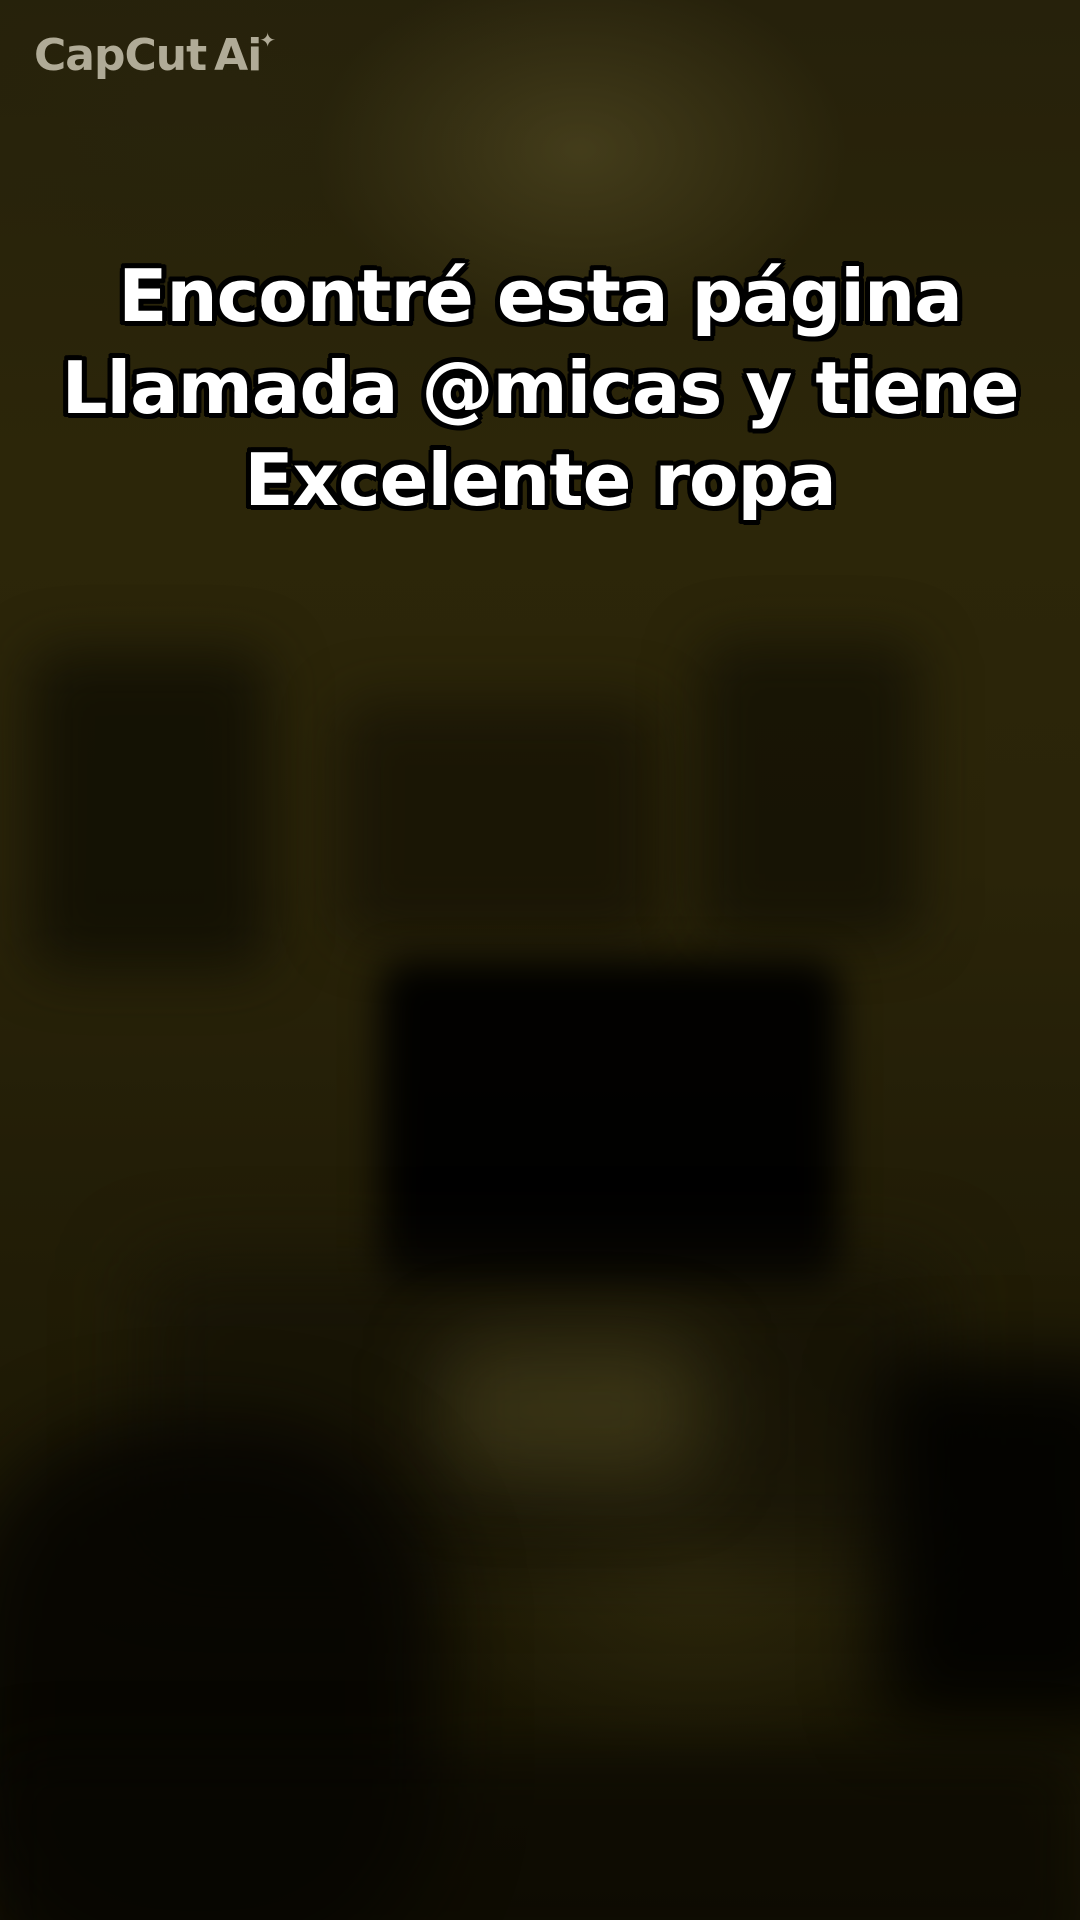 This screenshot has width=1080, height=1920. I want to click on caption-line-2: Llamada @micas y tiene, so click(540, 388).